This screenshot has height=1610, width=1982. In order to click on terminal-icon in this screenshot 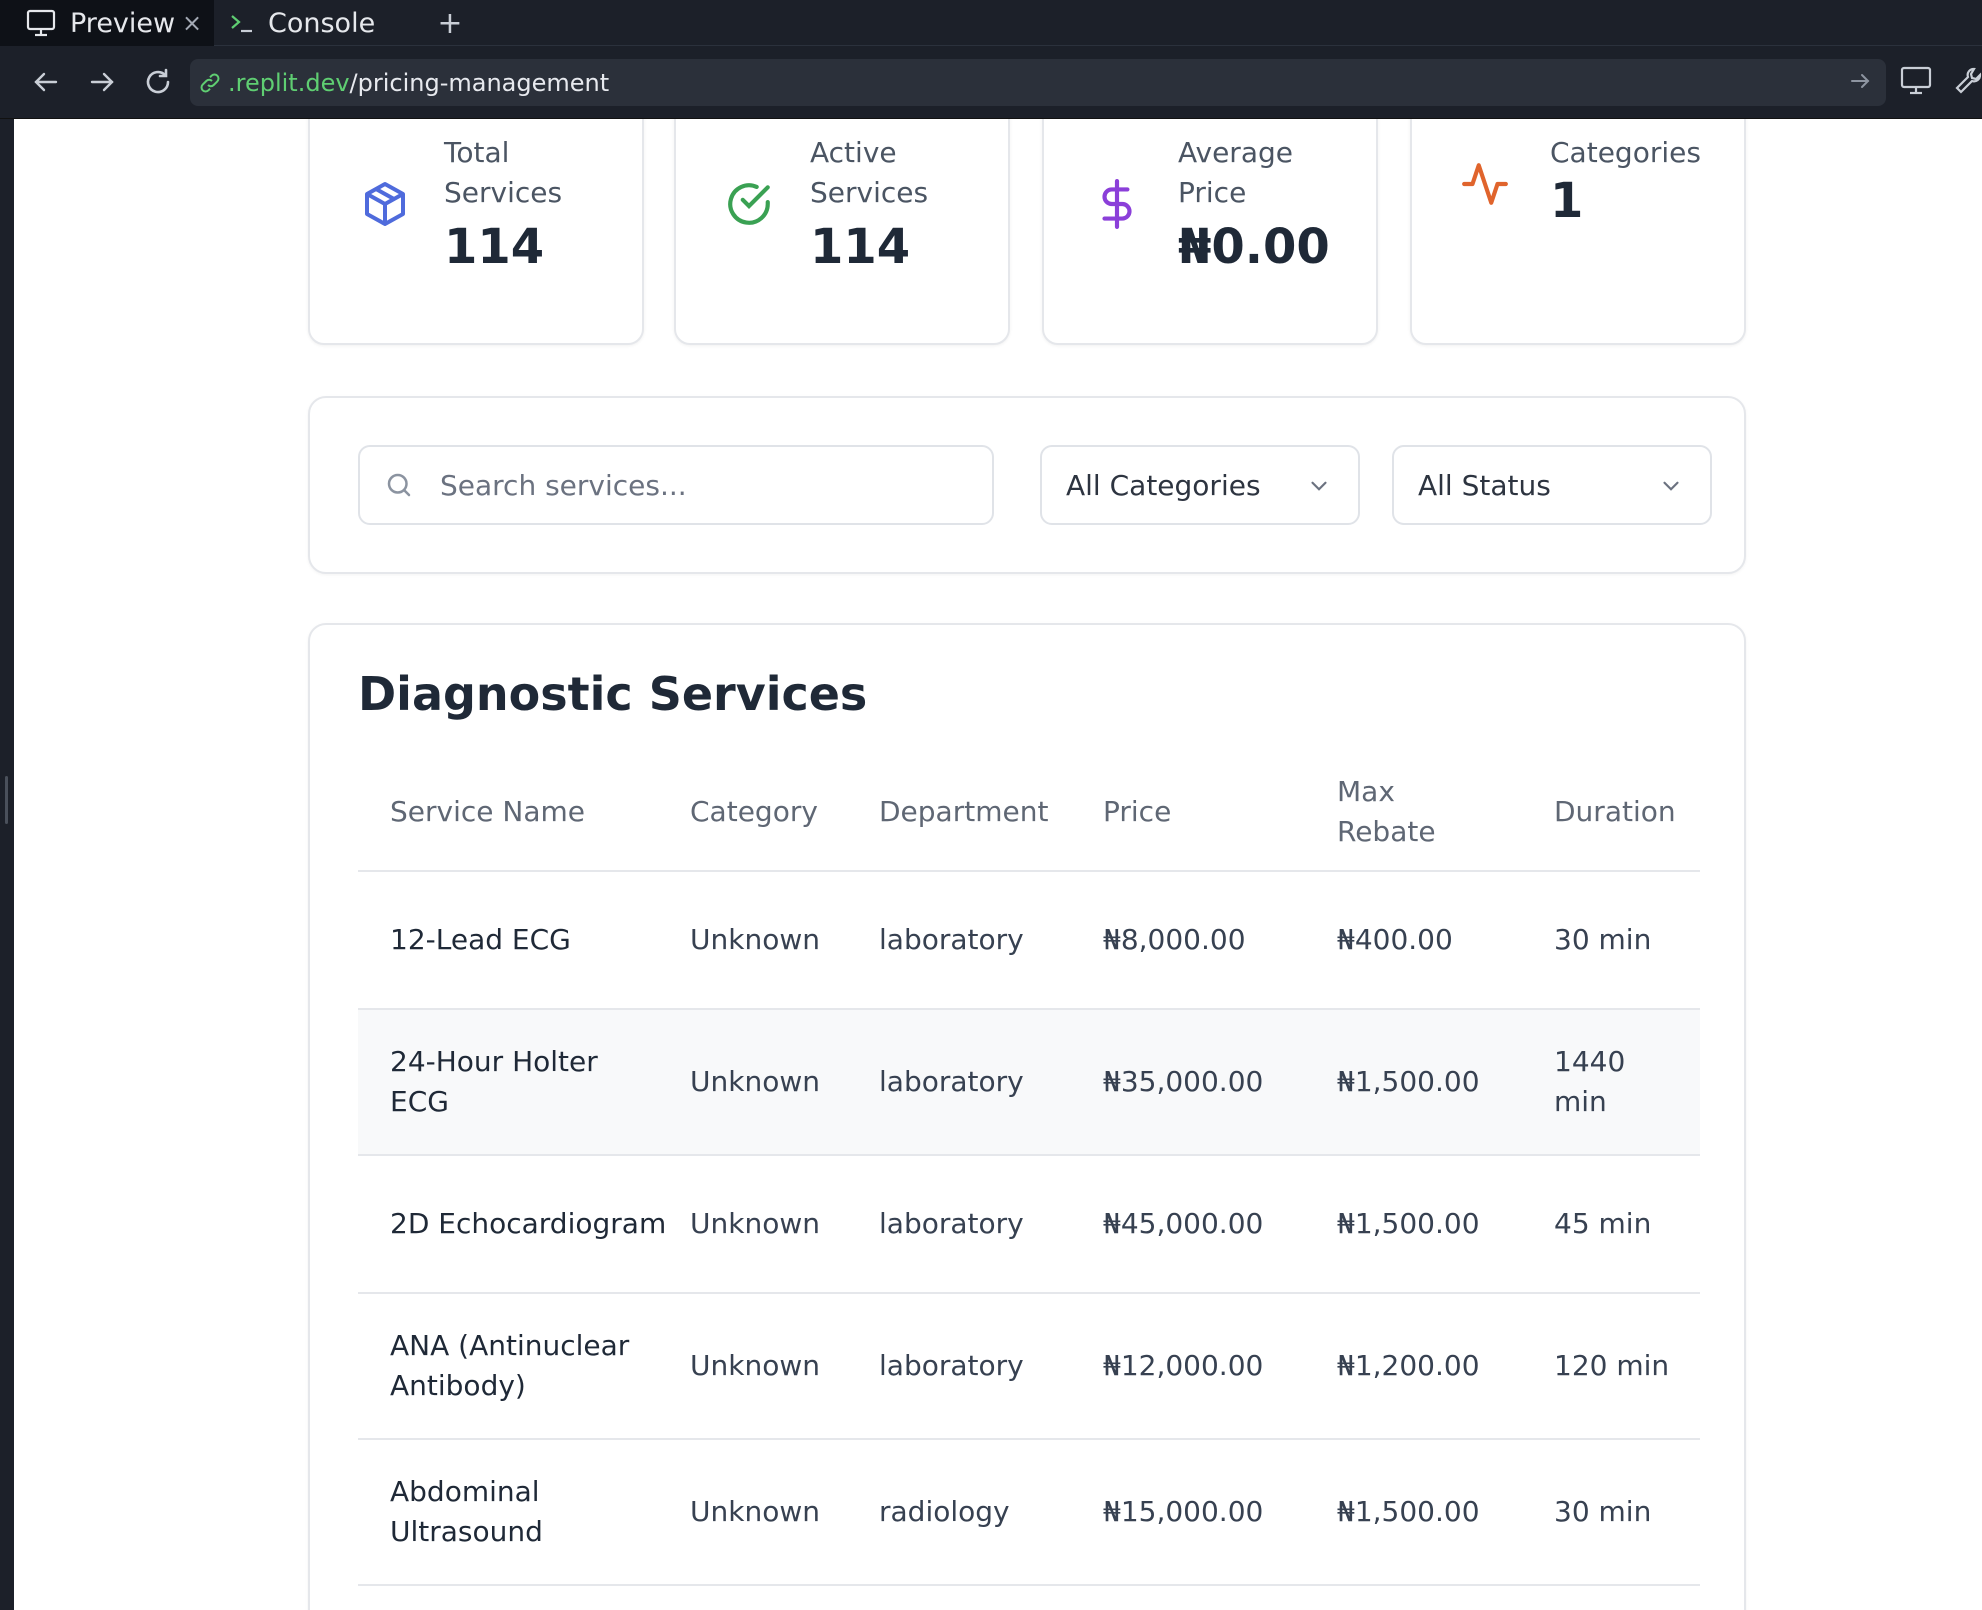, I will do `click(242, 23)`.